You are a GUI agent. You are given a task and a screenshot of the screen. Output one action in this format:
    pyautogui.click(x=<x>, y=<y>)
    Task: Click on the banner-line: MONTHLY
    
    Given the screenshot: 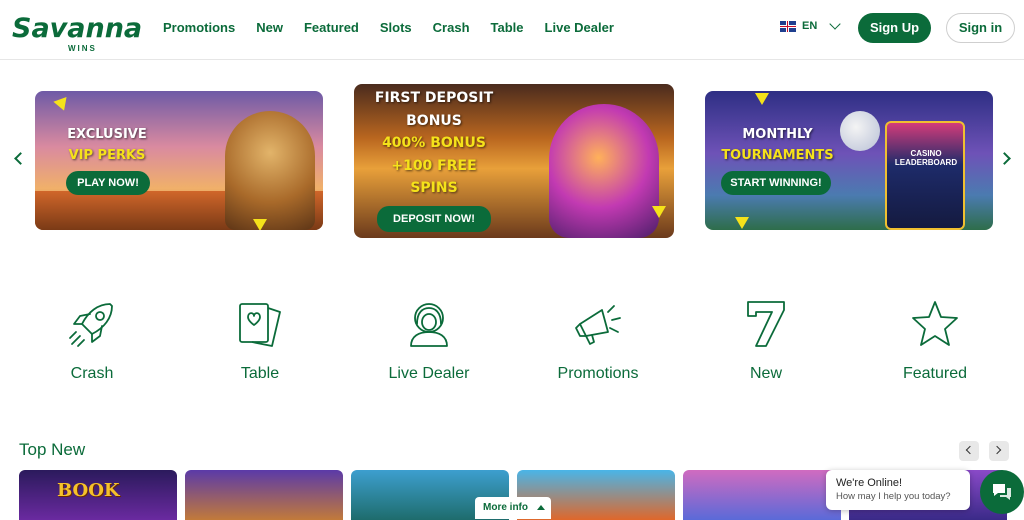 What is the action you would take?
    pyautogui.click(x=777, y=134)
    